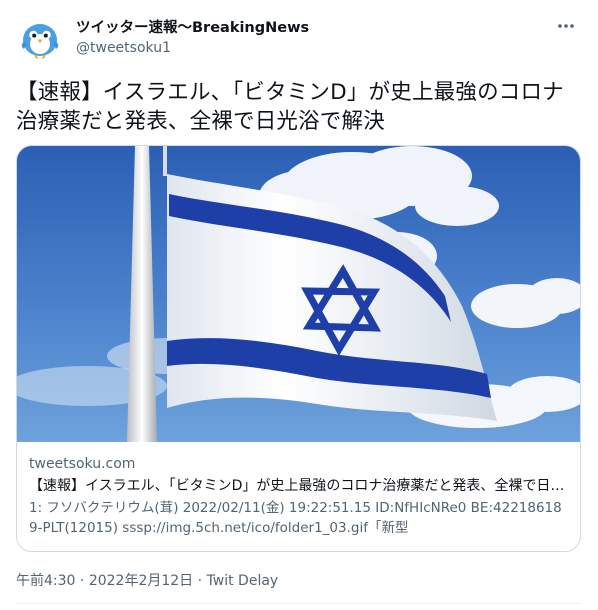 Image resolution: width=598 pixels, height=610 pixels. I want to click on source-app-link: Twit Delay, so click(243, 581).